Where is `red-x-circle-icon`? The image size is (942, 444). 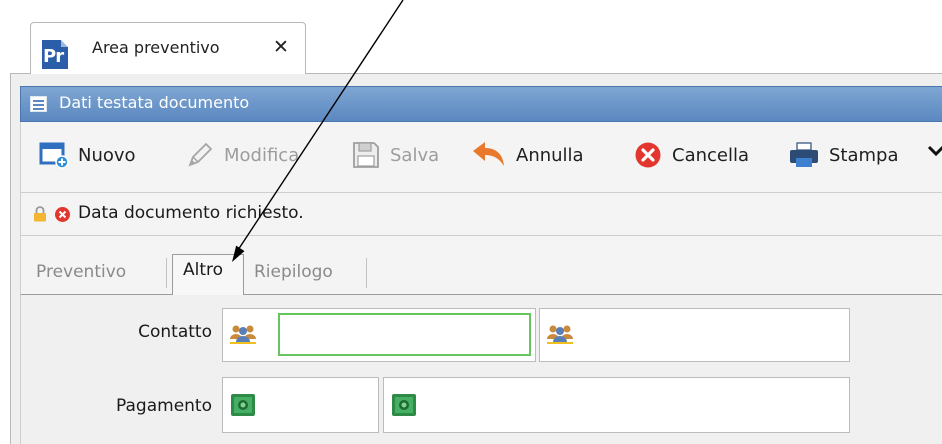 red-x-circle-icon is located at coordinates (648, 155).